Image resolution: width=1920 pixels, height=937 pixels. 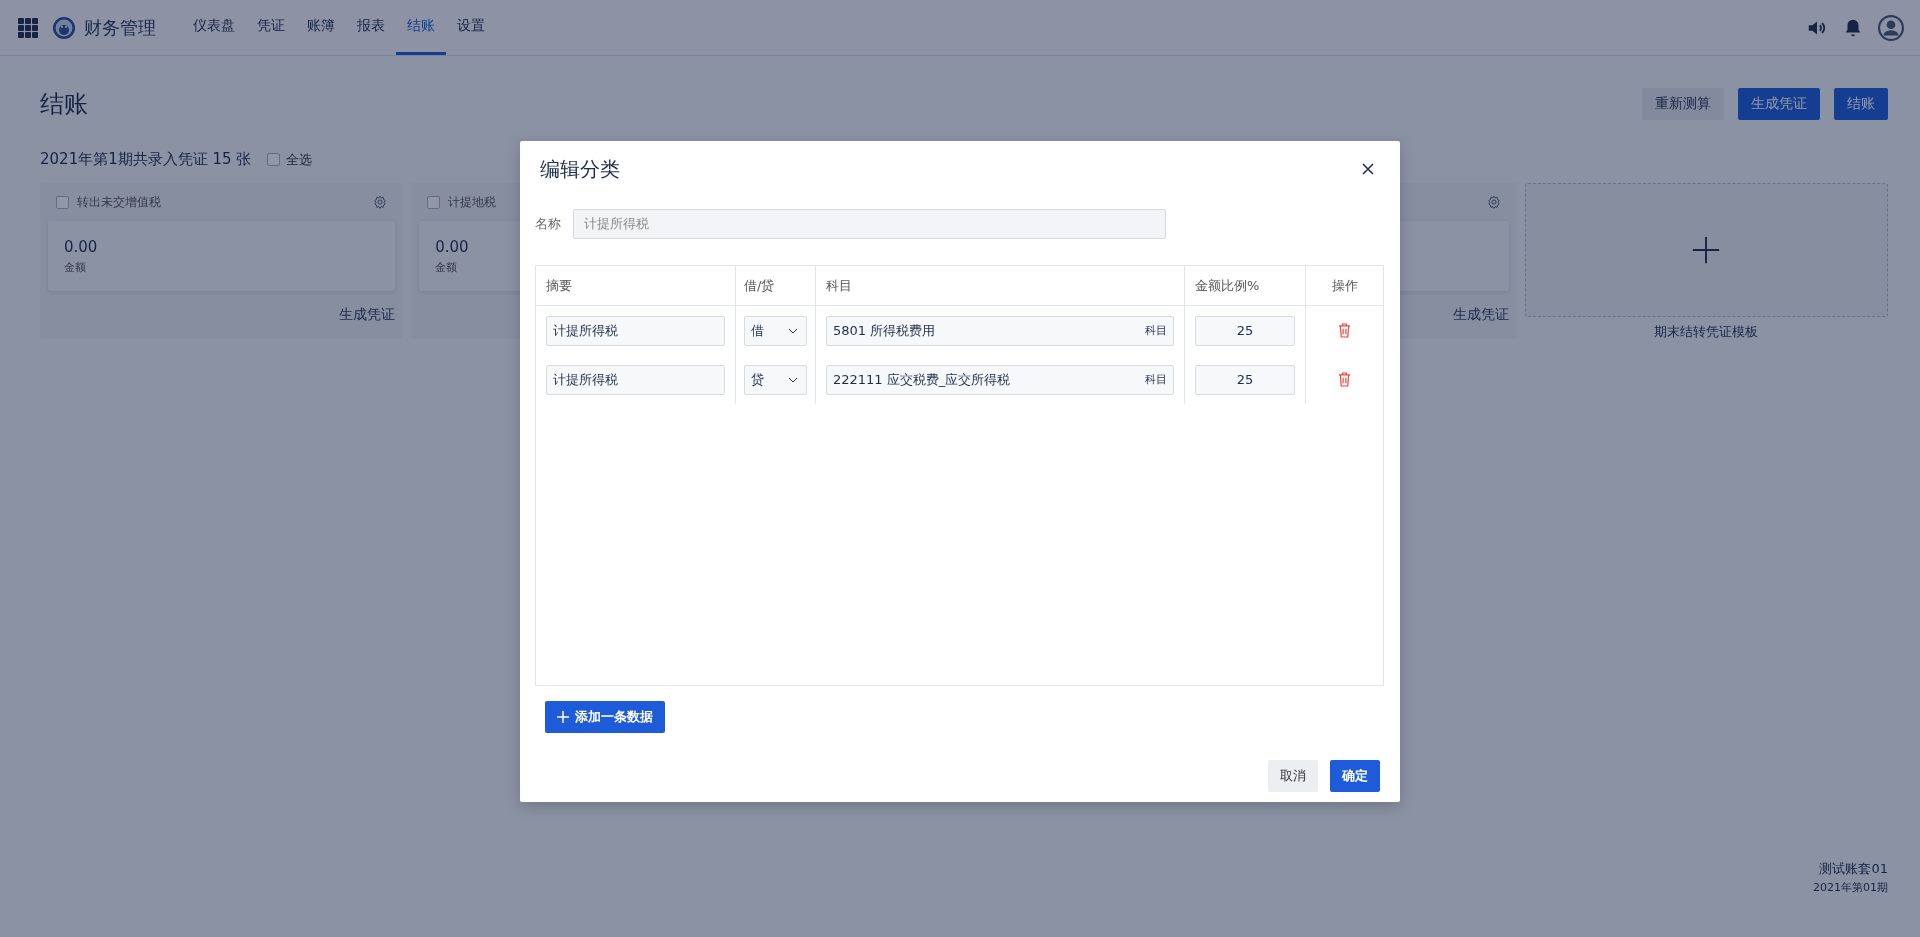 I want to click on column-header: 金额比例%, so click(x=1245, y=285).